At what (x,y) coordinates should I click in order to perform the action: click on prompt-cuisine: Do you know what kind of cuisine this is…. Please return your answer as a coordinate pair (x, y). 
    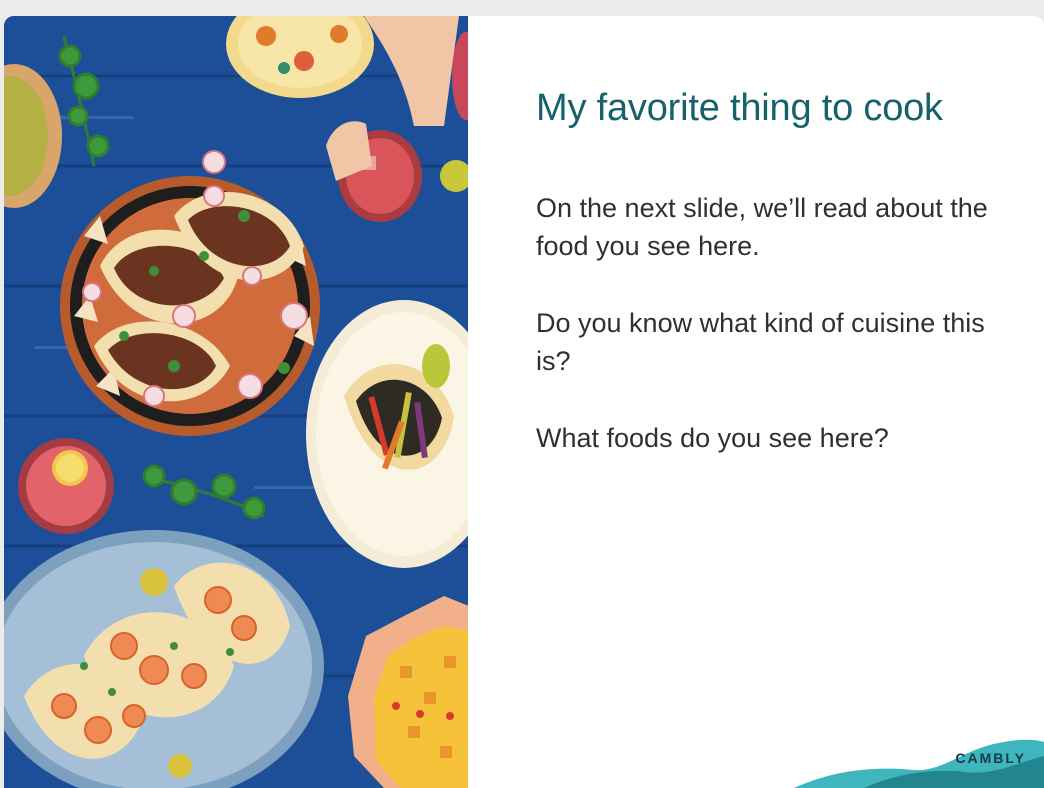
    Looking at the image, I should click on (760, 342).